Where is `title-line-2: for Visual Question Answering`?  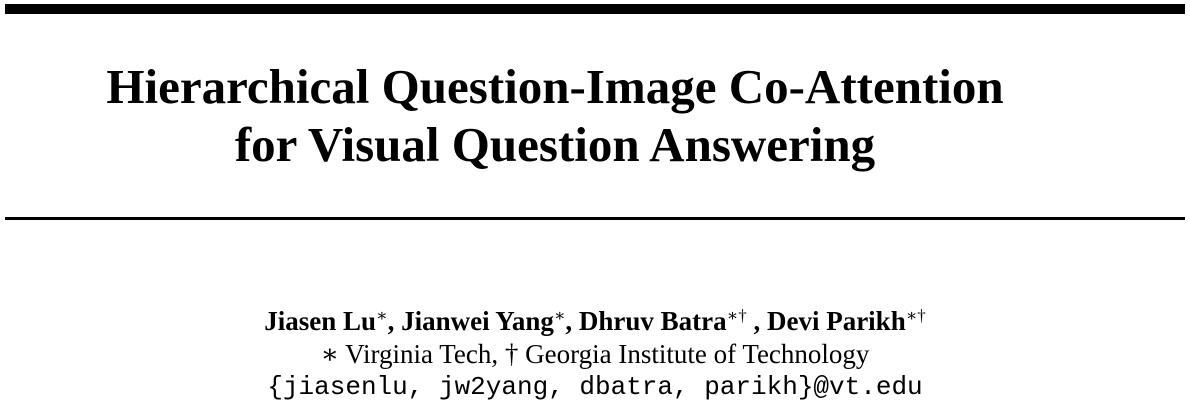
title-line-2: for Visual Question Answering is located at coordinates (555, 144).